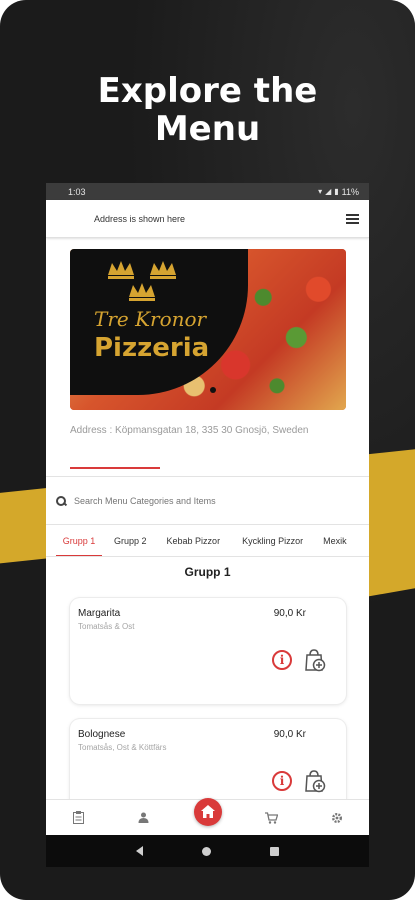 The height and width of the screenshot is (900, 415). What do you see at coordinates (350, 191) in the screenshot?
I see `battery-level: 11%` at bounding box center [350, 191].